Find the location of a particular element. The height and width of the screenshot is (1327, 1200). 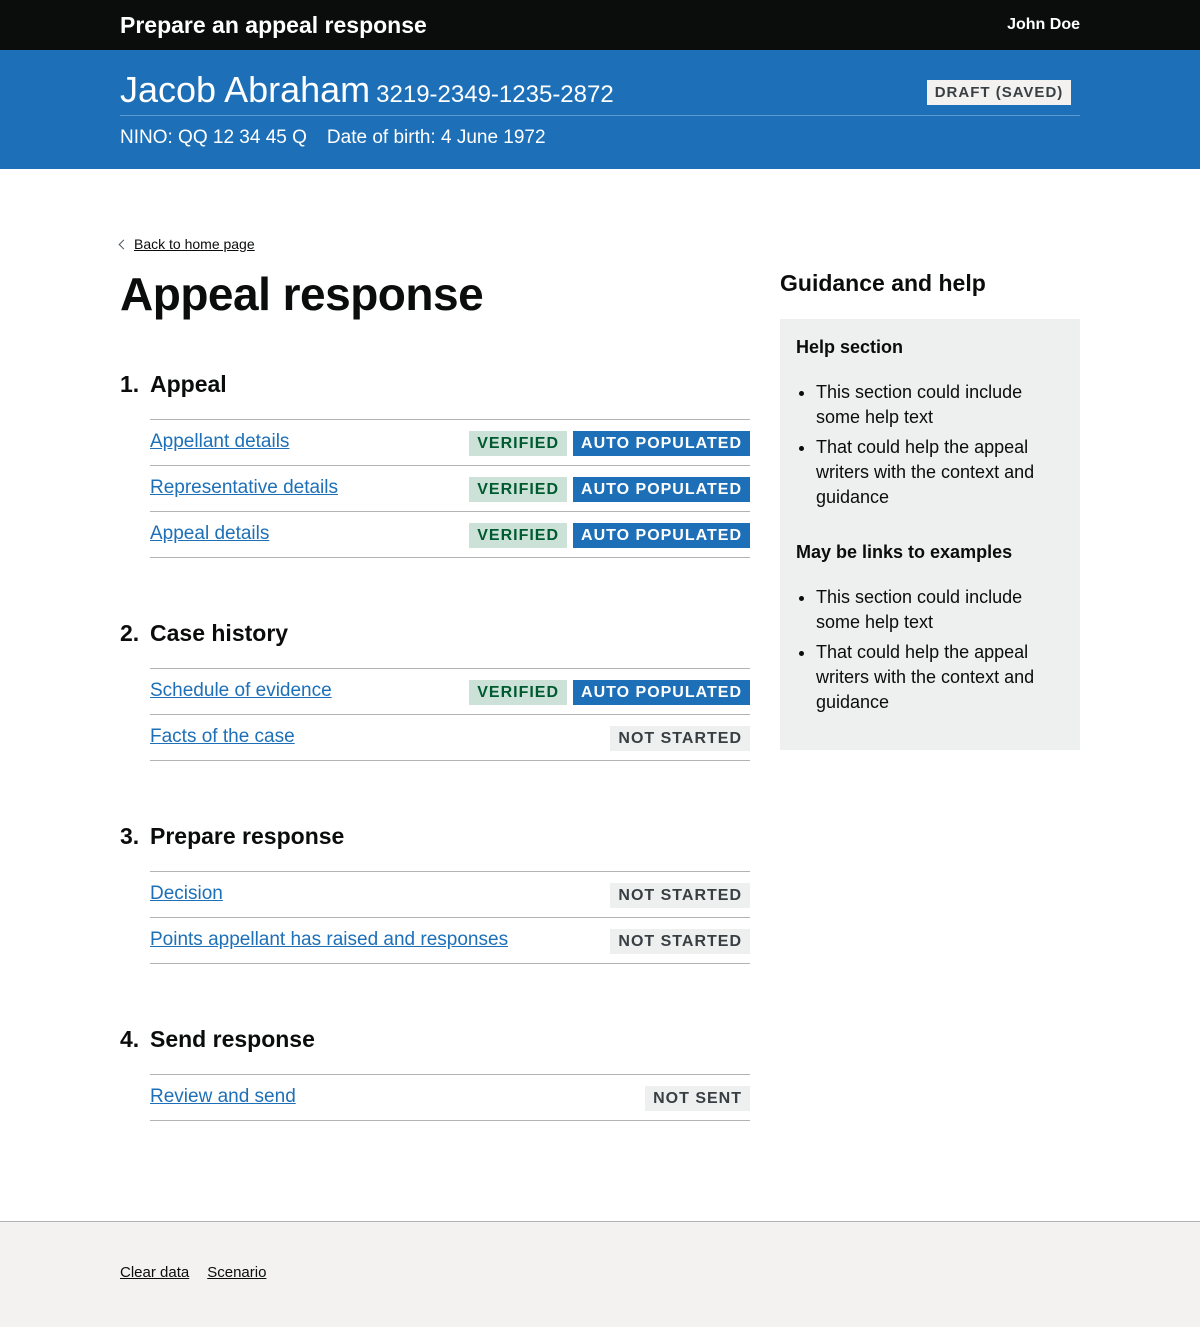

site-header: Prepare an appeal response John Doe is located at coordinates (600, 25).